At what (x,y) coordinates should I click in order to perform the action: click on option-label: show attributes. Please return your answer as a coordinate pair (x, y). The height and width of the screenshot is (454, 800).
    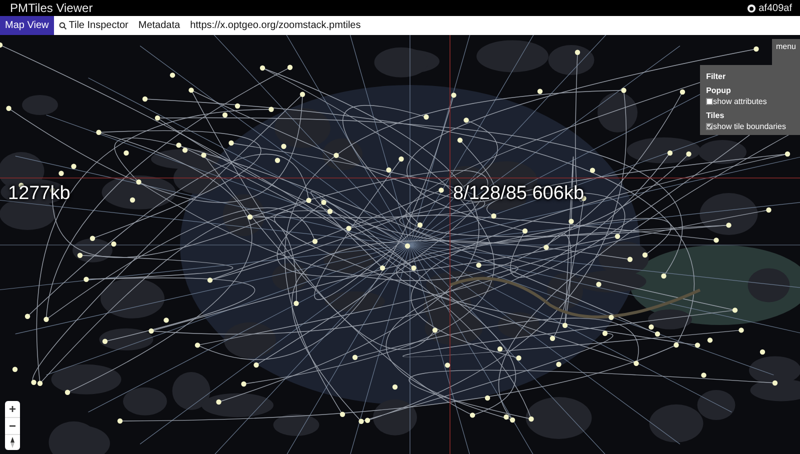
    Looking at the image, I should click on (740, 101).